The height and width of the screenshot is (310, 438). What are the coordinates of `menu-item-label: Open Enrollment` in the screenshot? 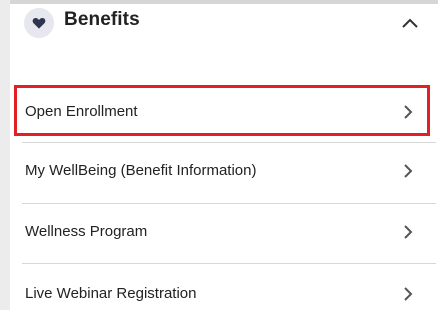 It's located at (81, 111).